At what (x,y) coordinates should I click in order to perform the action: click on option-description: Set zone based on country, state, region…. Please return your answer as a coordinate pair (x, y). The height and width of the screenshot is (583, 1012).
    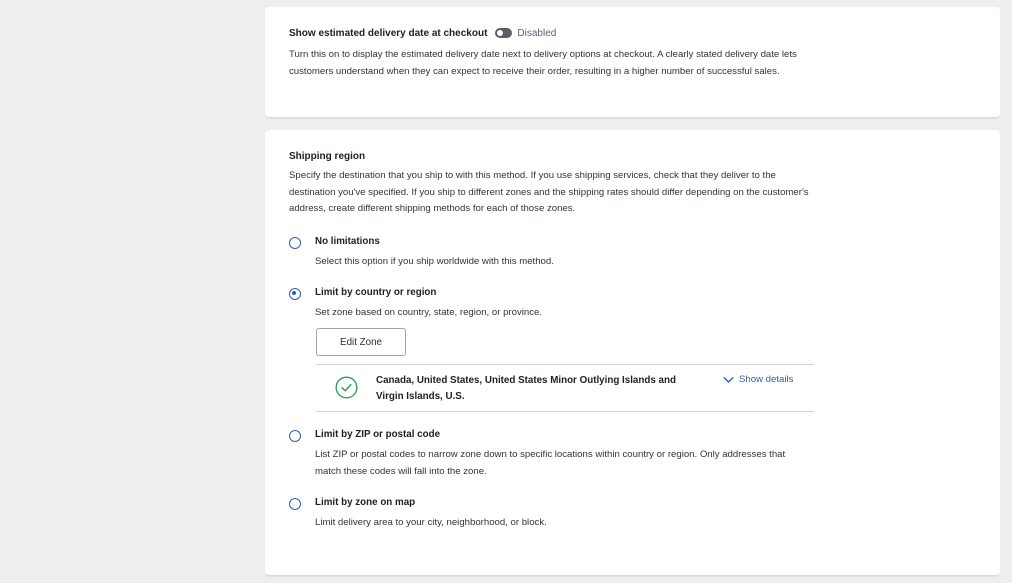
    Looking at the image, I should click on (429, 312).